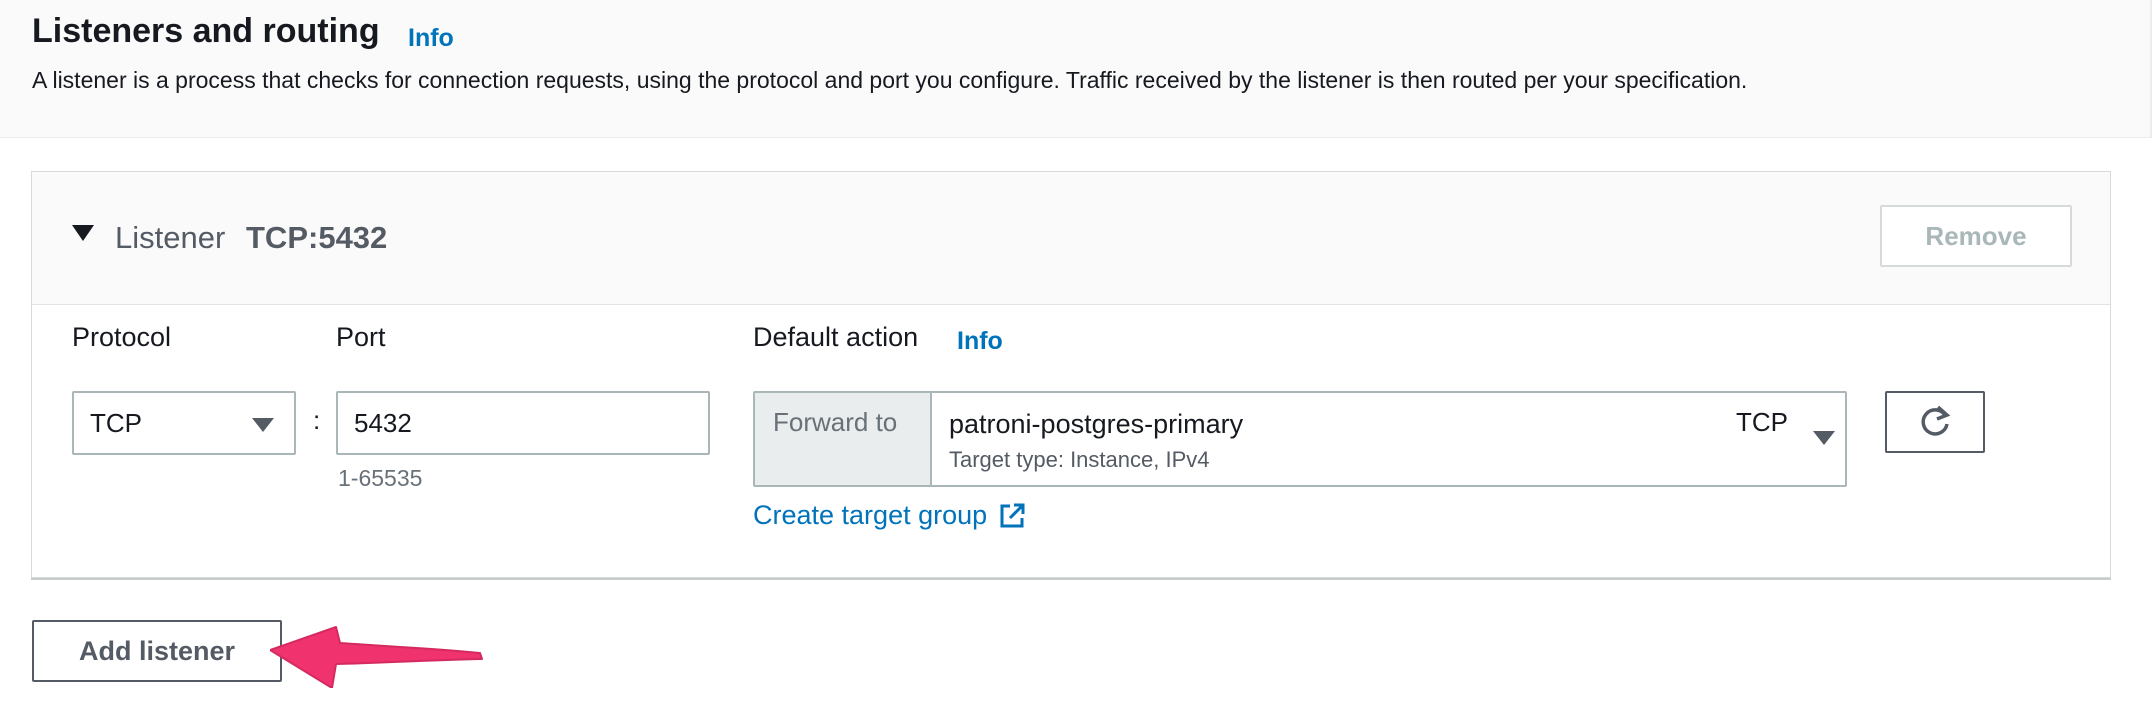  Describe the element at coordinates (83, 233) in the screenshot. I see `caret-down-icon` at that location.